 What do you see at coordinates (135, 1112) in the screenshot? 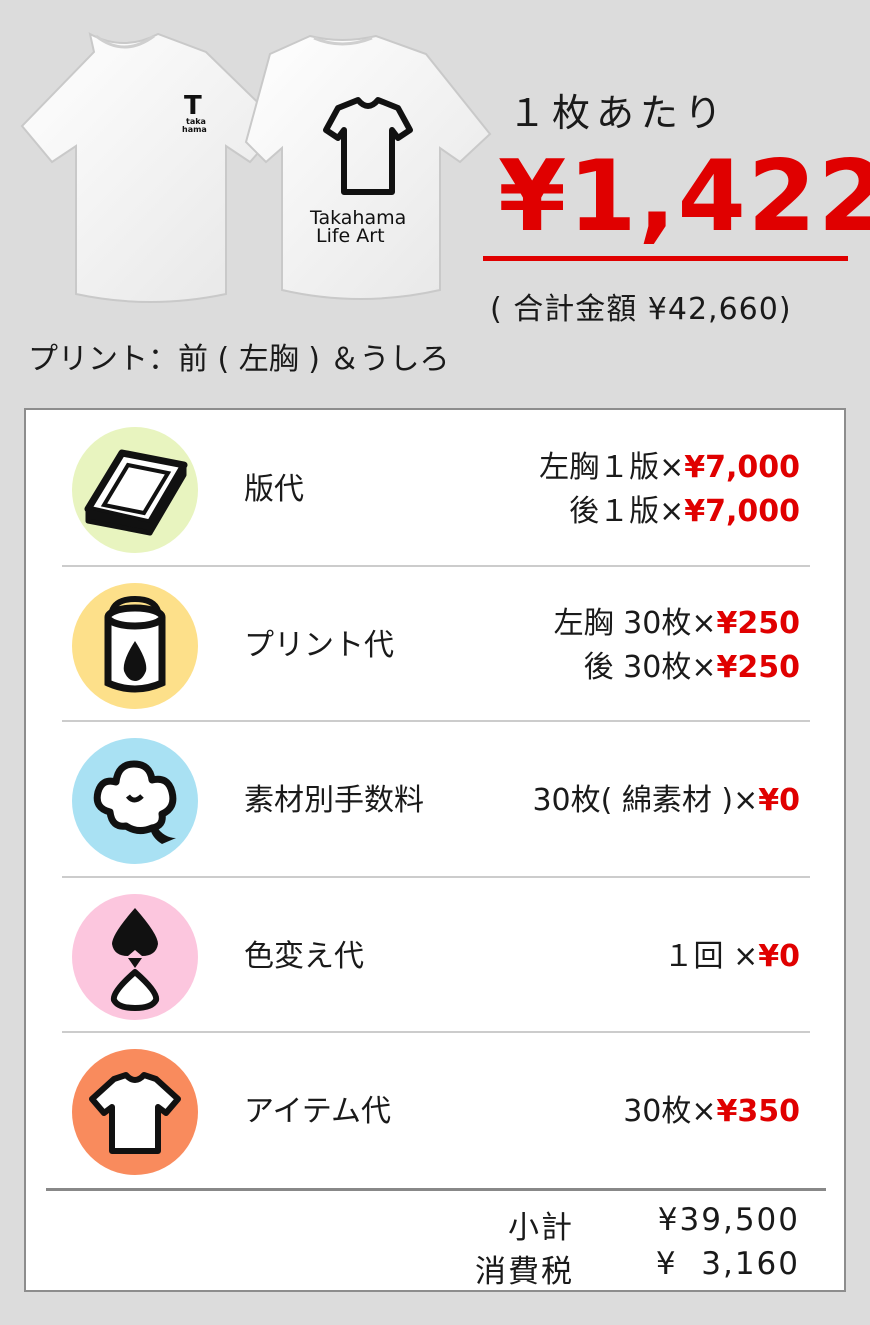
I see `tshirt-icon` at bounding box center [135, 1112].